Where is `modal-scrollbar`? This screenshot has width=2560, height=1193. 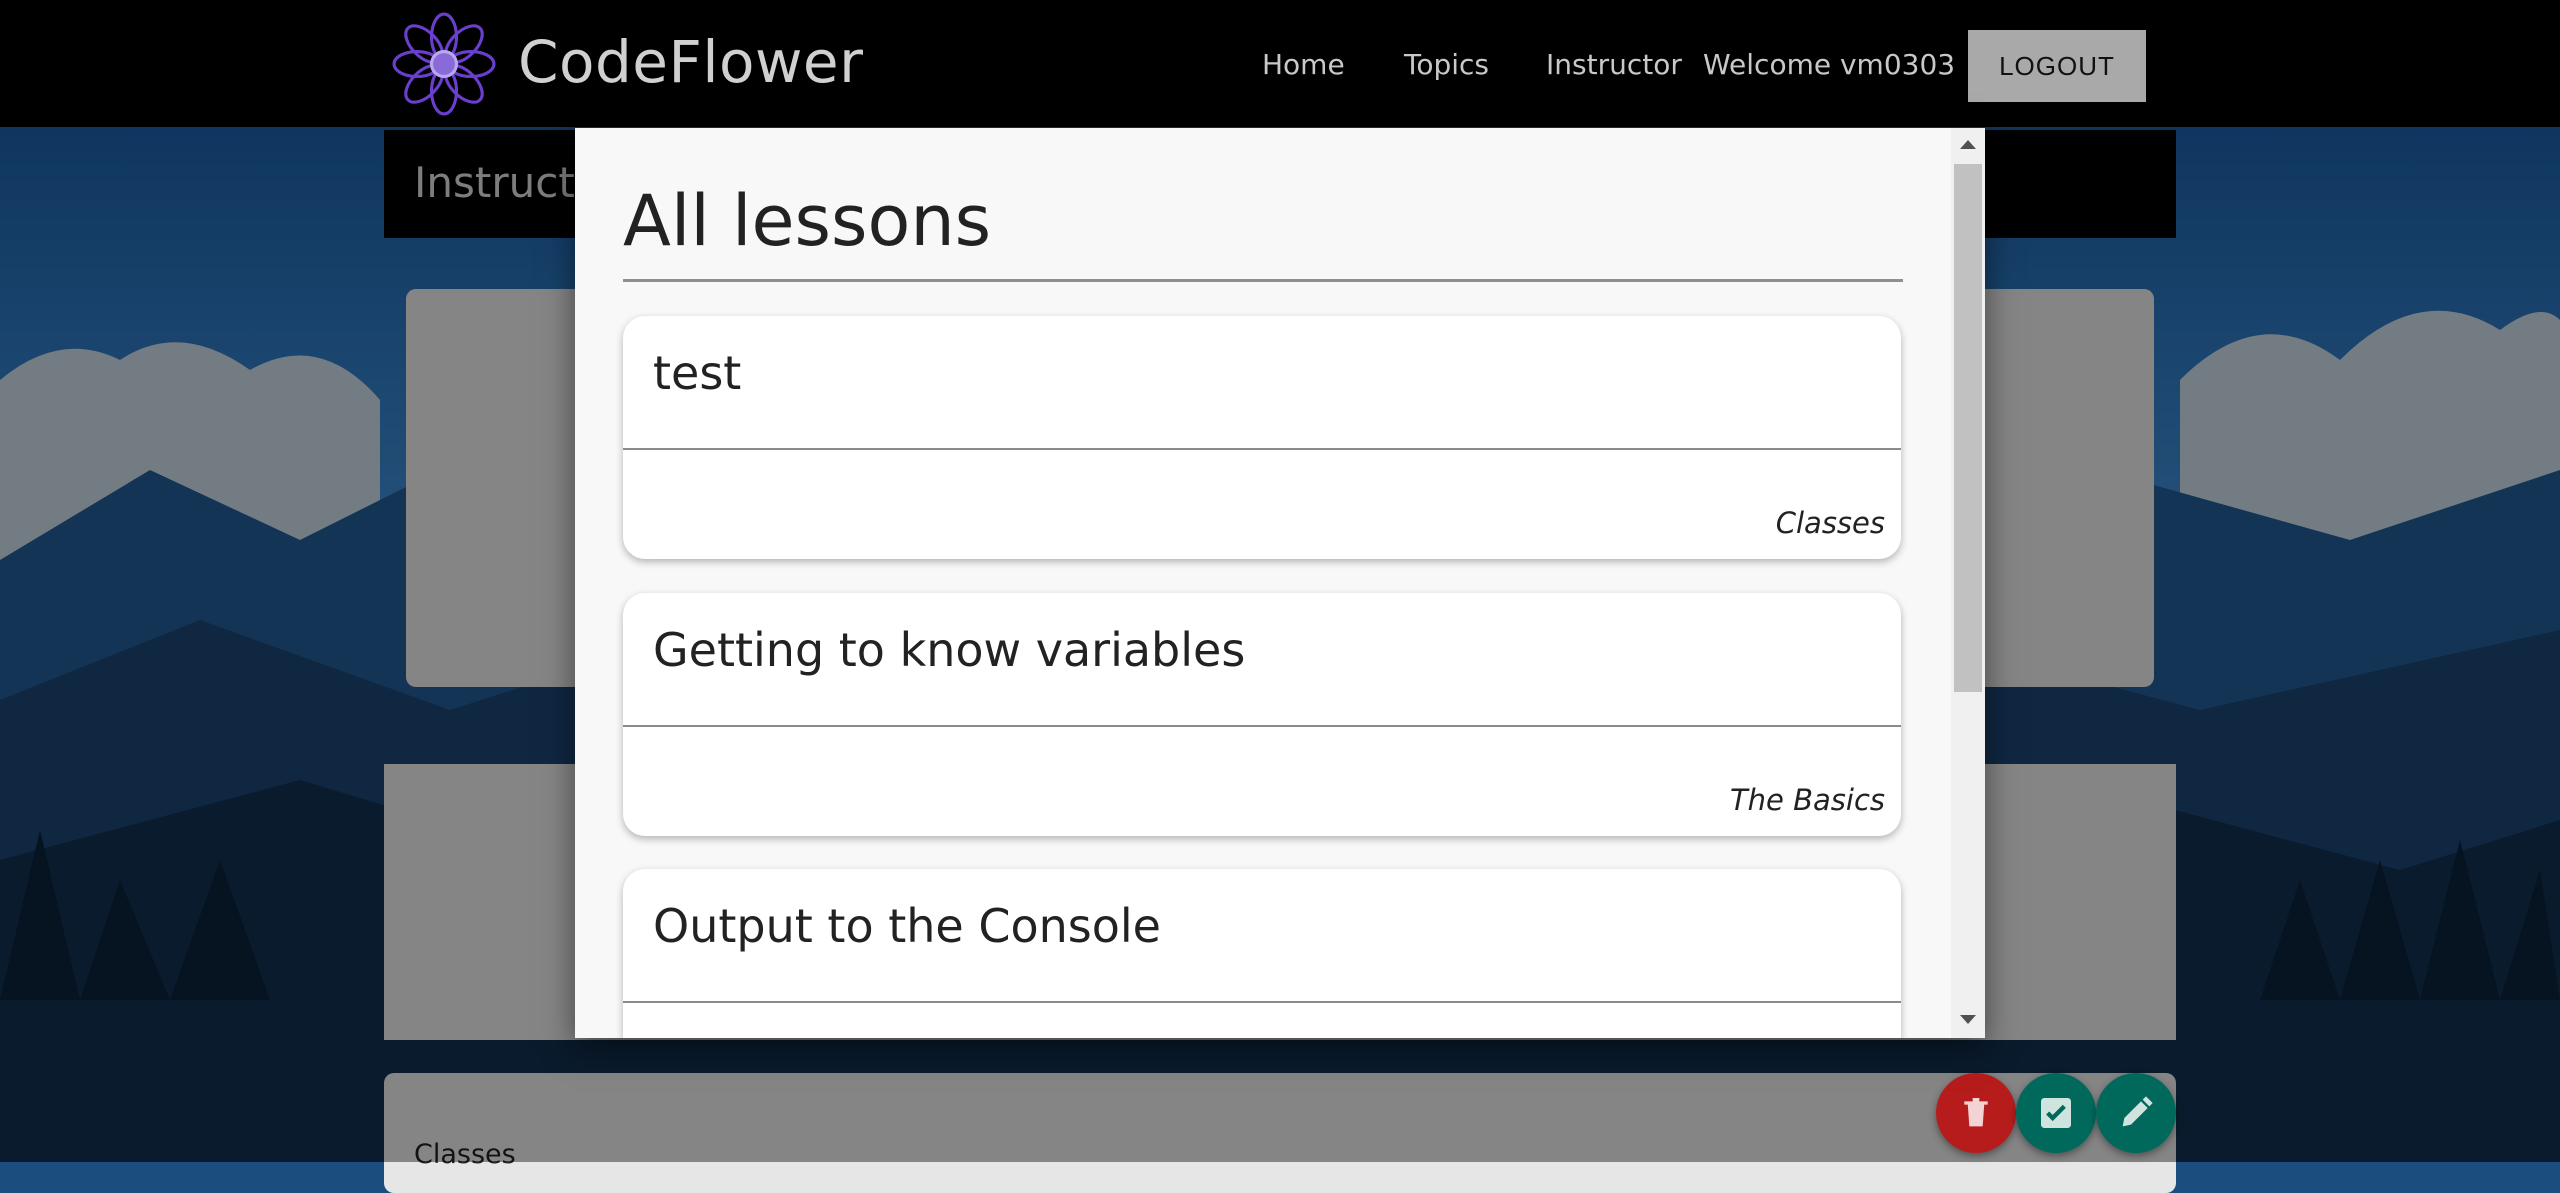 modal-scrollbar is located at coordinates (1968, 583).